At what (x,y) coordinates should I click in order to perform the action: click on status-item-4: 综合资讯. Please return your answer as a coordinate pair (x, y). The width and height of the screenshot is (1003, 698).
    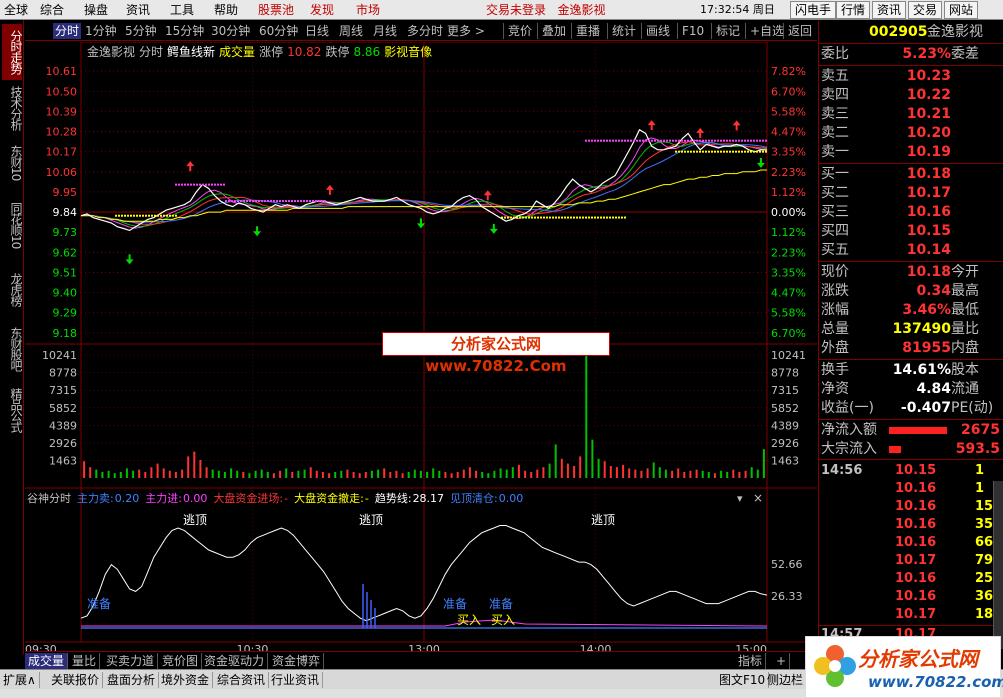
    Looking at the image, I should click on (242, 680).